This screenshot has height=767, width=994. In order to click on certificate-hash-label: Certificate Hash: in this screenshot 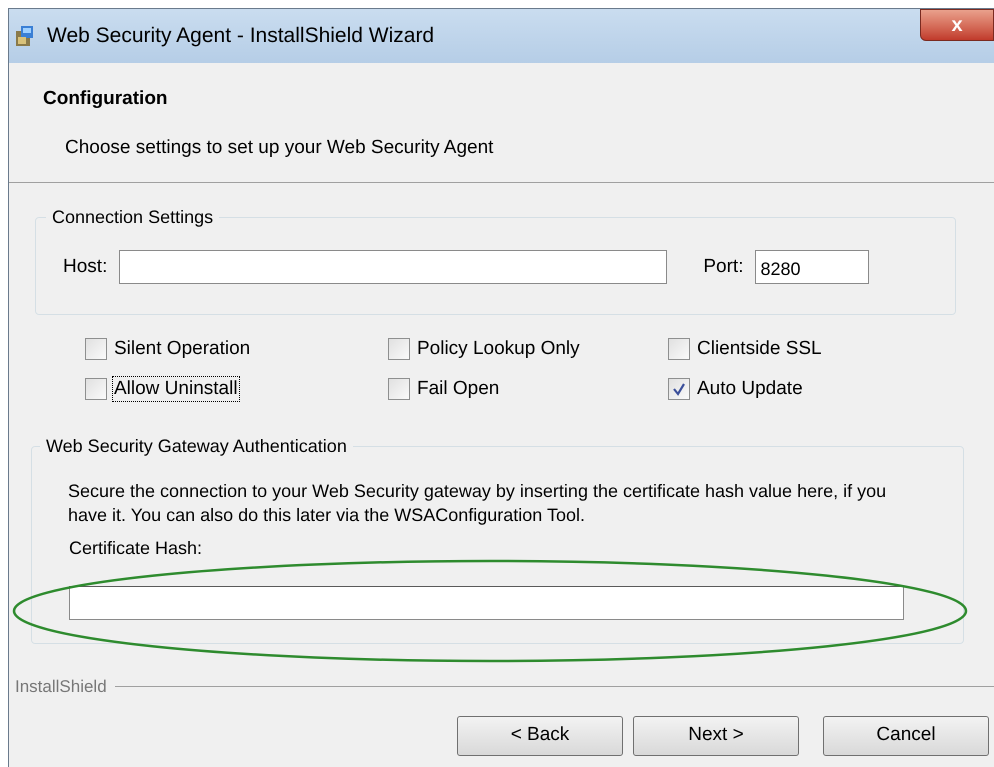, I will do `click(136, 548)`.